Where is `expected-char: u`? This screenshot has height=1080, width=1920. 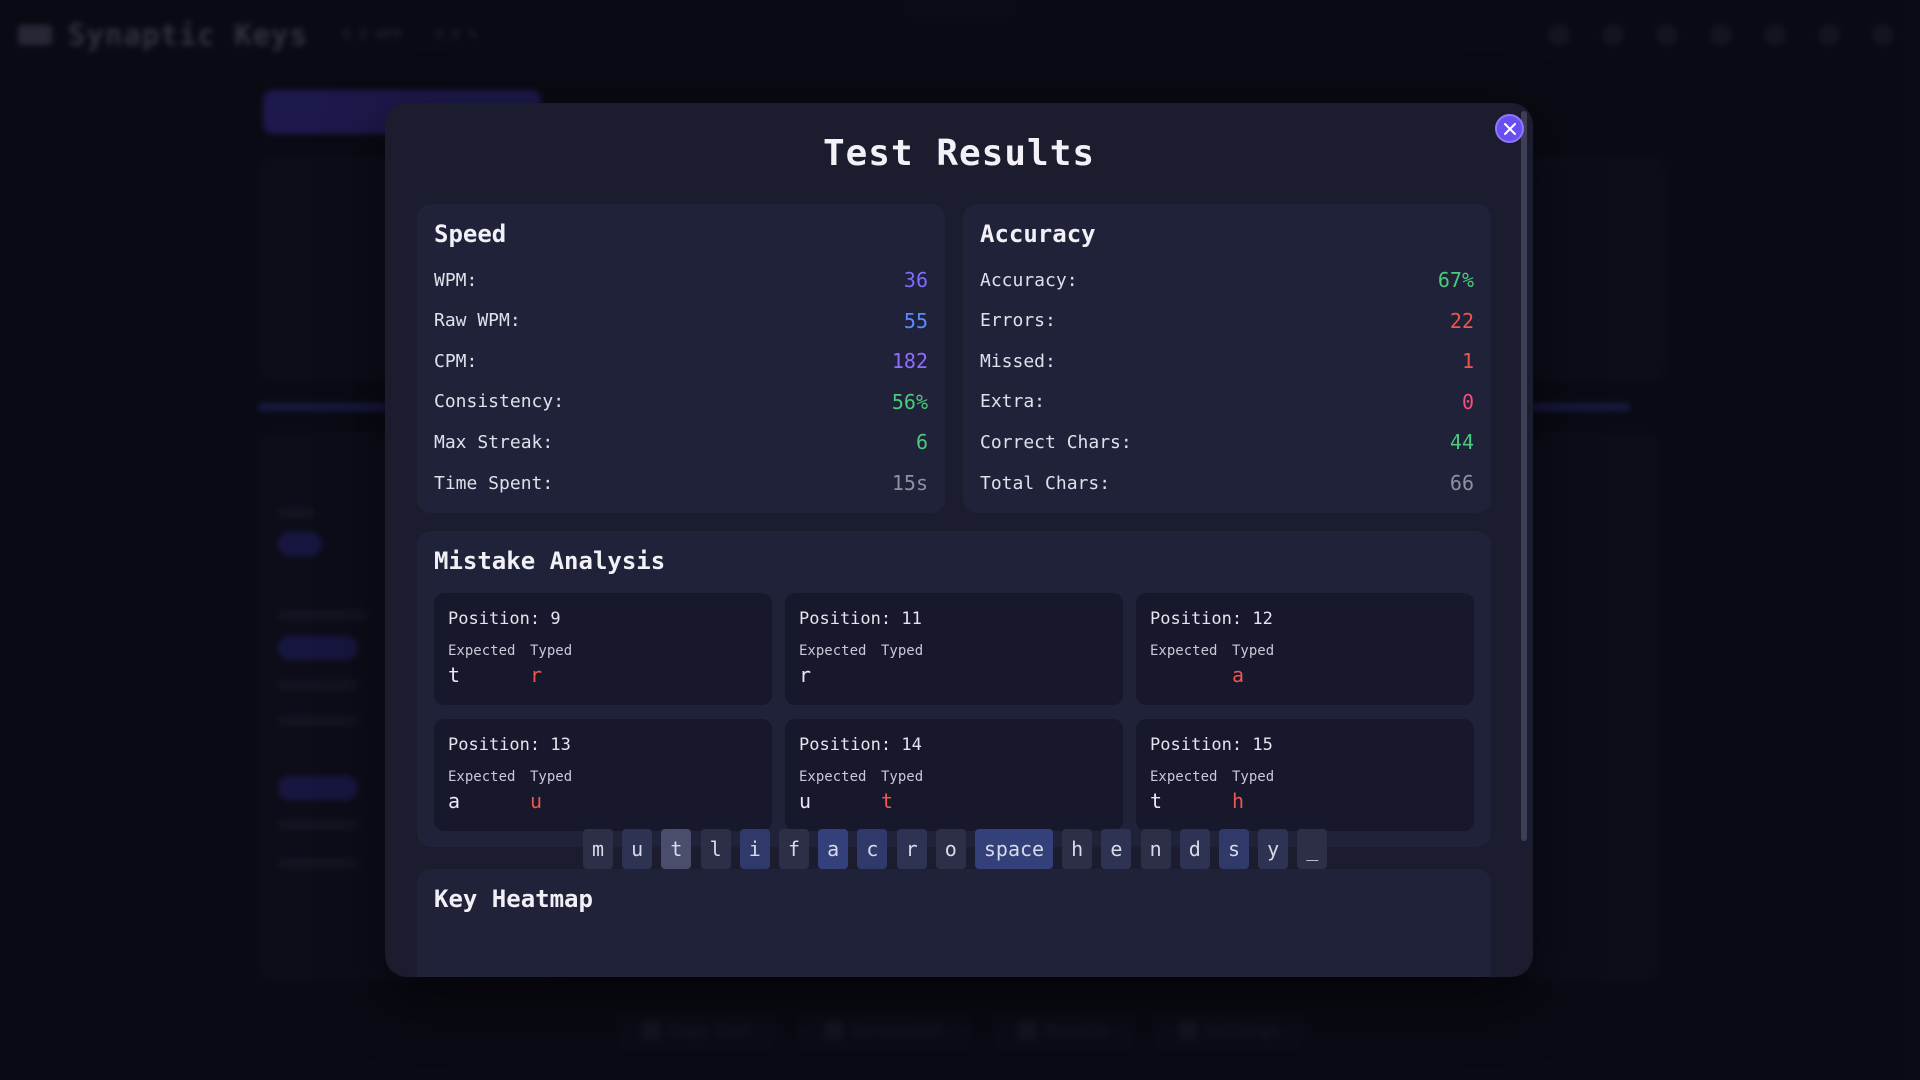
expected-char: u is located at coordinates (805, 801).